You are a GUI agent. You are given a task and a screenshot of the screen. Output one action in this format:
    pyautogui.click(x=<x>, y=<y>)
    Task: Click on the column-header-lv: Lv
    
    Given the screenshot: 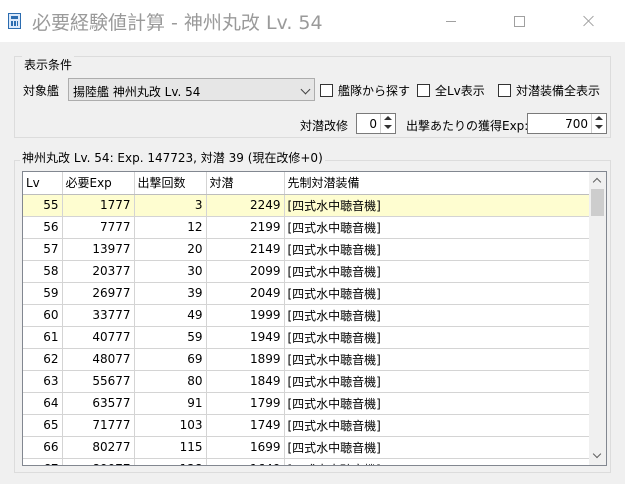 What is the action you would take?
    pyautogui.click(x=43, y=183)
    